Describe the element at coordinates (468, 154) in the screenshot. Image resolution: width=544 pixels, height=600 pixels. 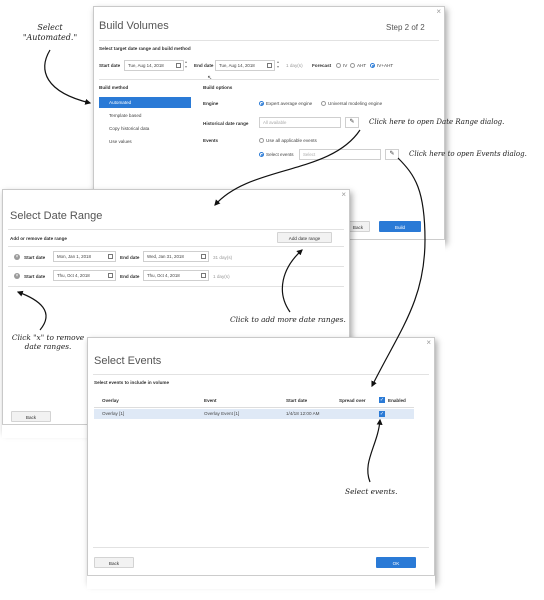
I see `annotation-open-events: Click here to open Events dialog.` at that location.